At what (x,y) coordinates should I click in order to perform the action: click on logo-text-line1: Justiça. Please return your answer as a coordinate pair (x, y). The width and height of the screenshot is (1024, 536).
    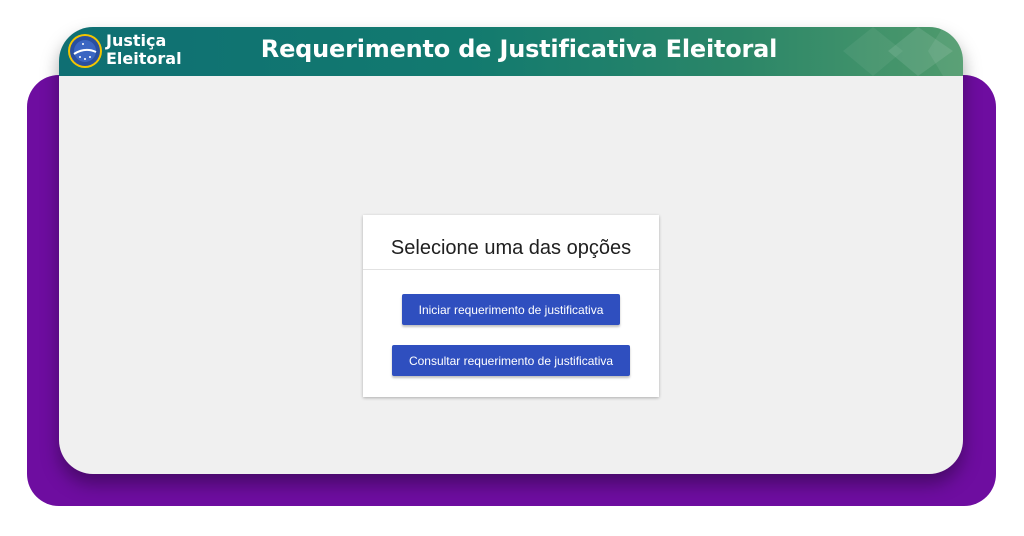
    Looking at the image, I should click on (136, 40).